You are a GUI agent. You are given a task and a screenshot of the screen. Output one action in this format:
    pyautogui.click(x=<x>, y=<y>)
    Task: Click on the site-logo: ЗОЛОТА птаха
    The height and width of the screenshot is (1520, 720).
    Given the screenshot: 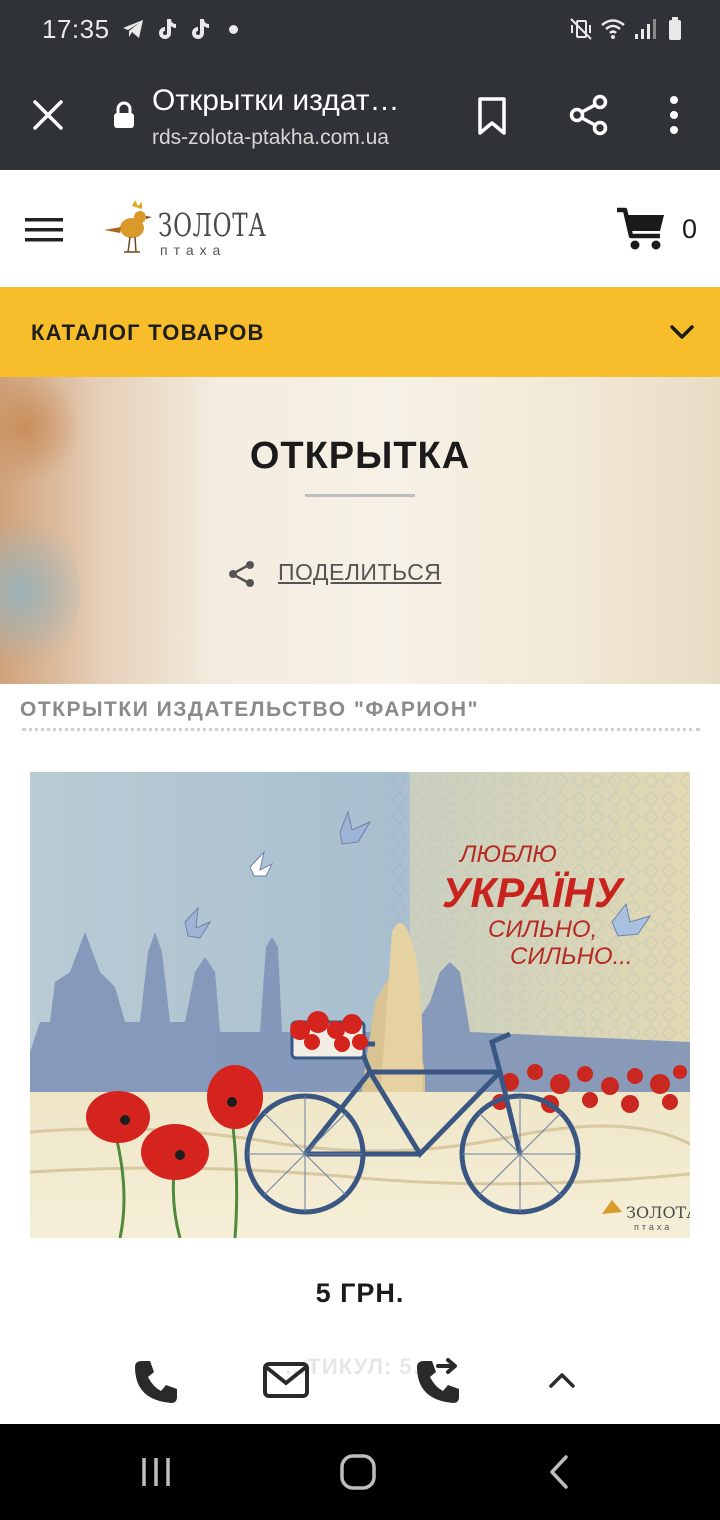 What is the action you would take?
    pyautogui.click(x=184, y=230)
    